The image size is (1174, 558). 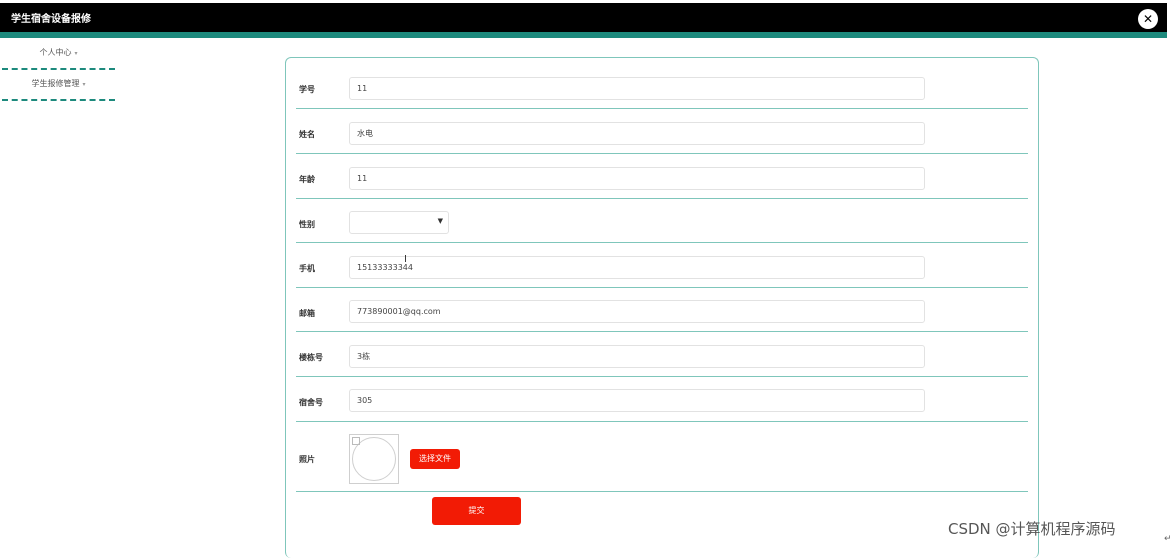 I want to click on field-label: 年龄, so click(x=307, y=179).